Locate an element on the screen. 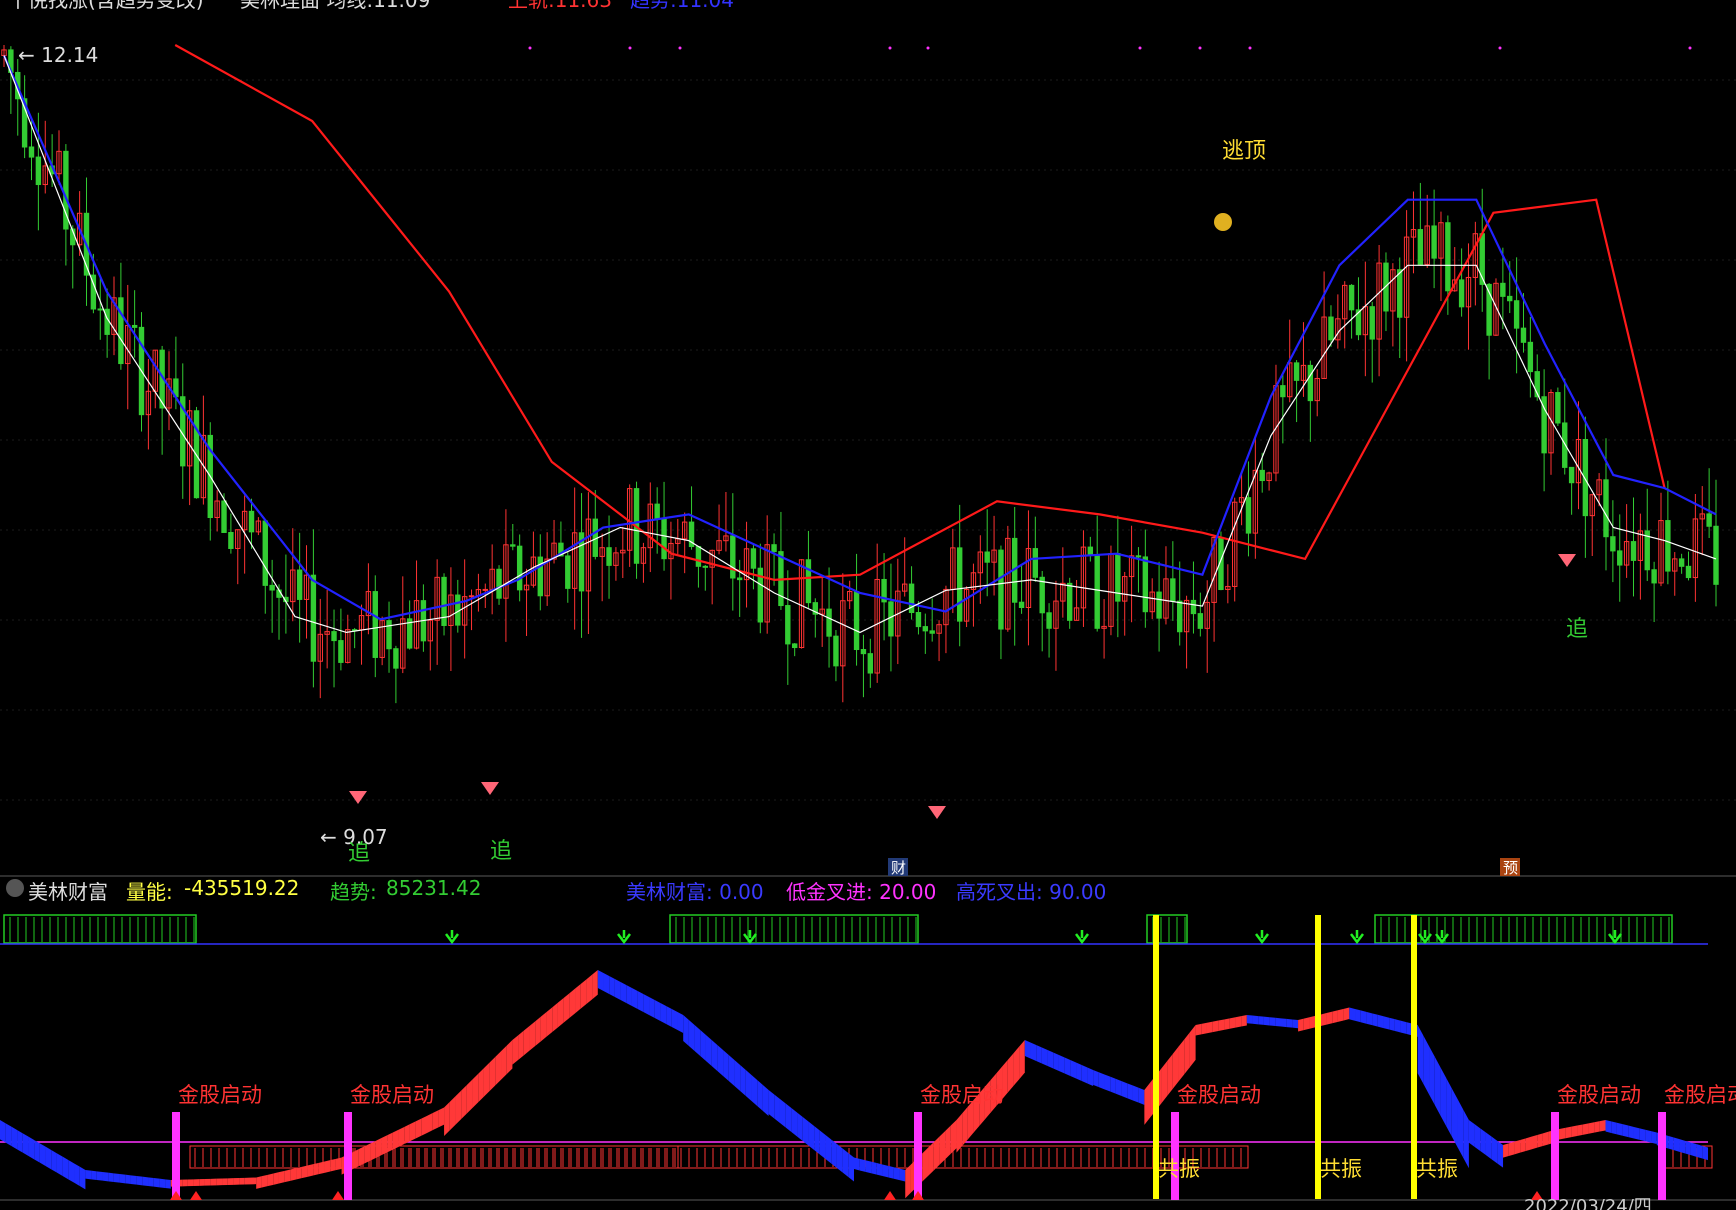  diamond-icon is located at coordinates (1567, 560).